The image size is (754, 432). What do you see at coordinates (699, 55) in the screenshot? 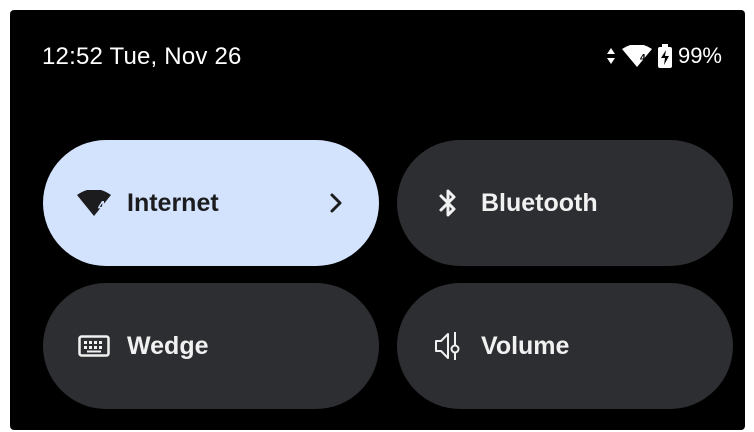
I see `battery-percentage: 99%` at bounding box center [699, 55].